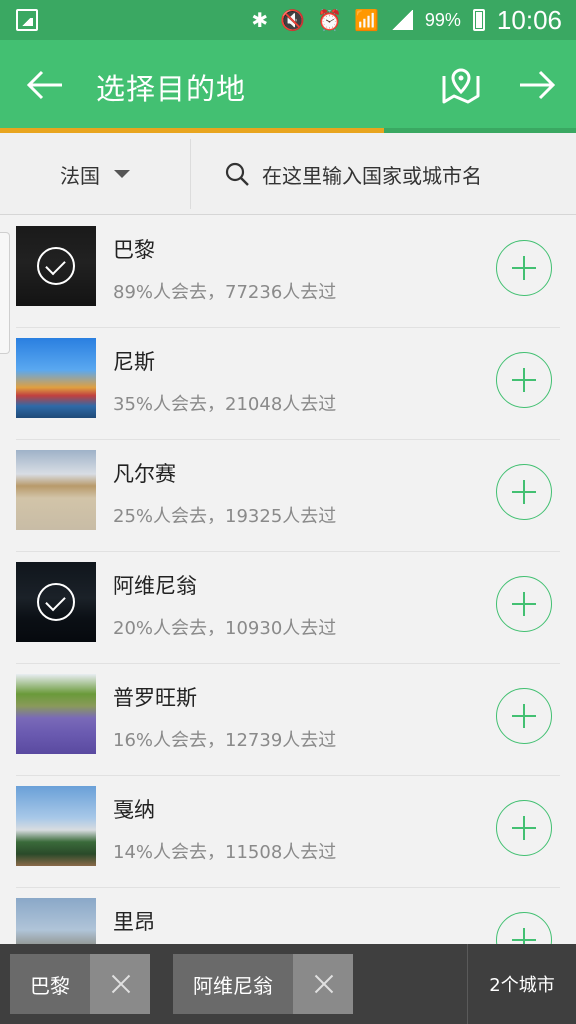 The image size is (576, 1024). I want to click on search-placeholder: 在这里输入国家或城市名, so click(372, 175).